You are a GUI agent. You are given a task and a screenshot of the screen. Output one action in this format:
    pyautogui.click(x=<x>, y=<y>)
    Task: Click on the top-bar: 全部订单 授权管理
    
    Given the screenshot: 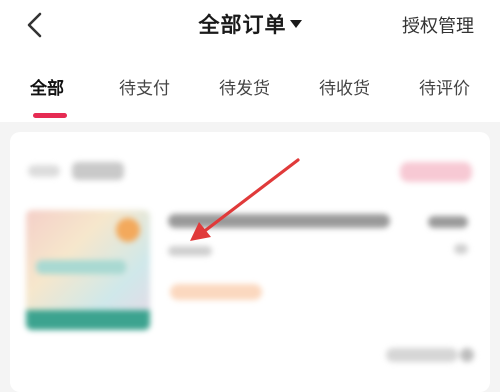 What is the action you would take?
    pyautogui.click(x=250, y=26)
    